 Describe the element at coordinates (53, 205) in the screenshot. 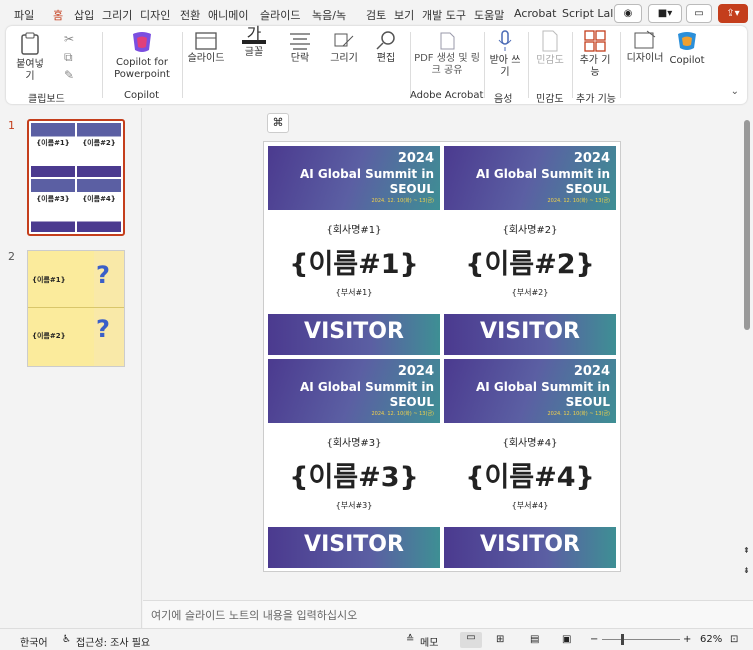

I see `thumb-badge: {이름#3}` at that location.